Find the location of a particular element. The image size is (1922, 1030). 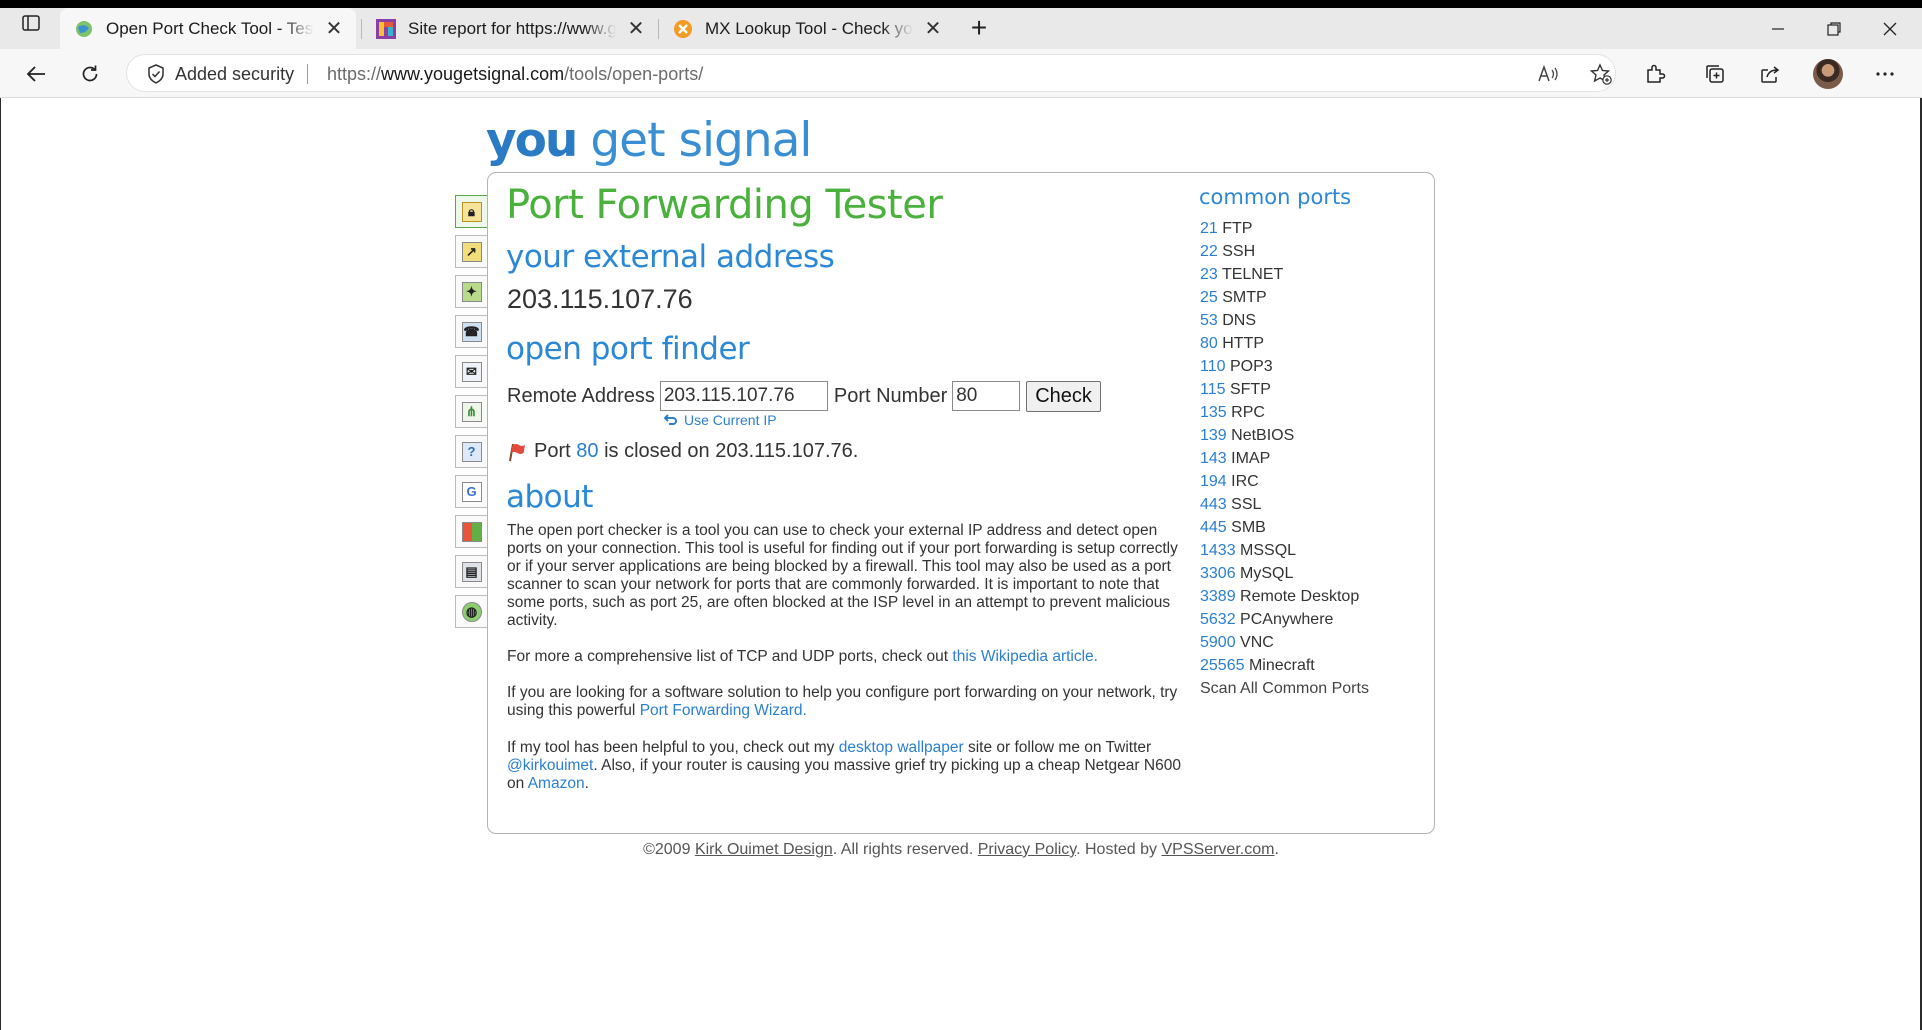

common-port-item: 1433 MSSQL is located at coordinates (1284, 550).